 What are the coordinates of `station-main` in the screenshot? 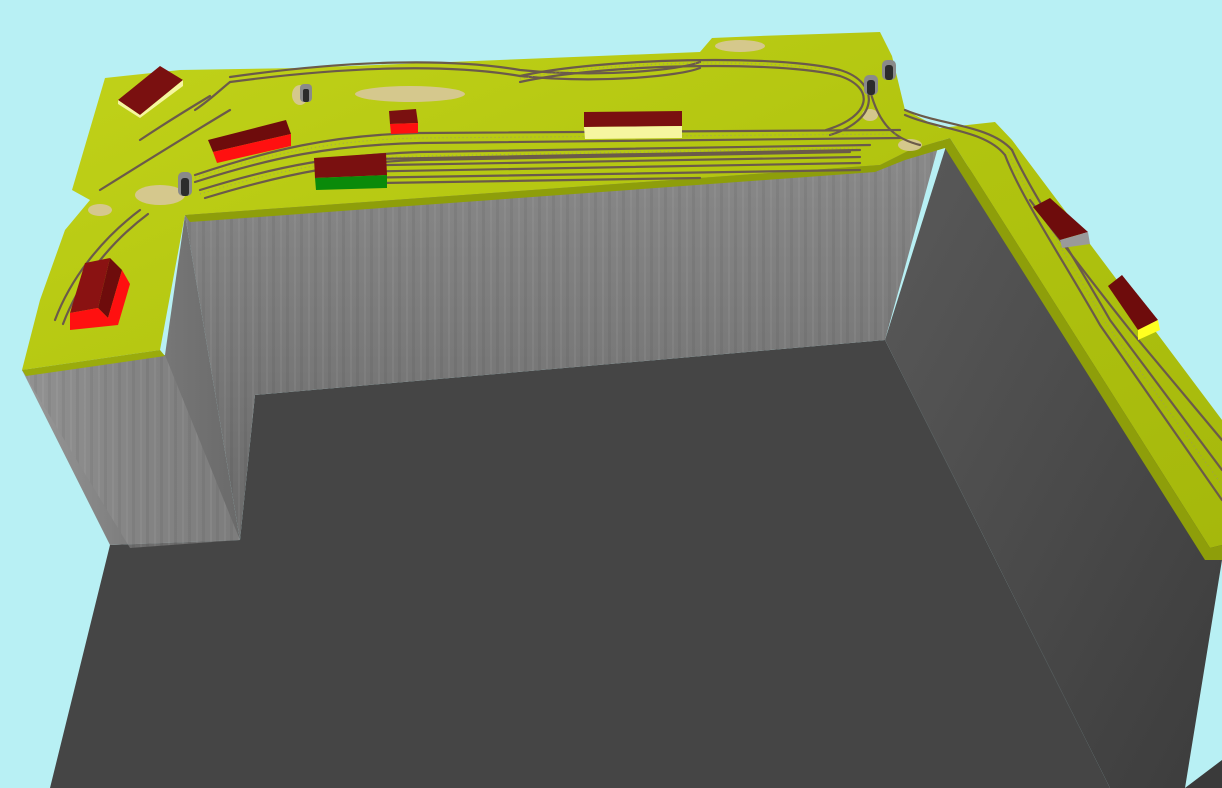 It's located at (633, 125).